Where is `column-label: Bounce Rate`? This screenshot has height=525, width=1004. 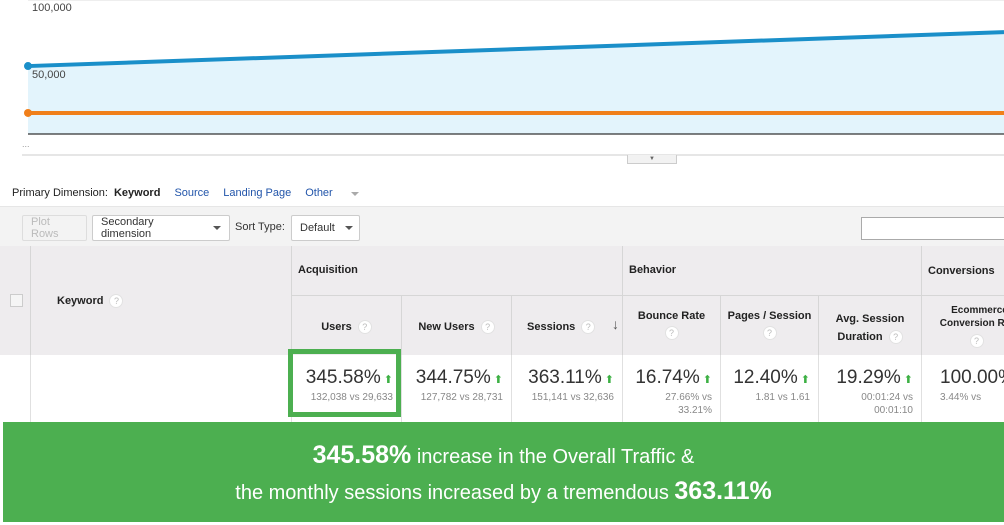
column-label: Bounce Rate is located at coordinates (671, 316).